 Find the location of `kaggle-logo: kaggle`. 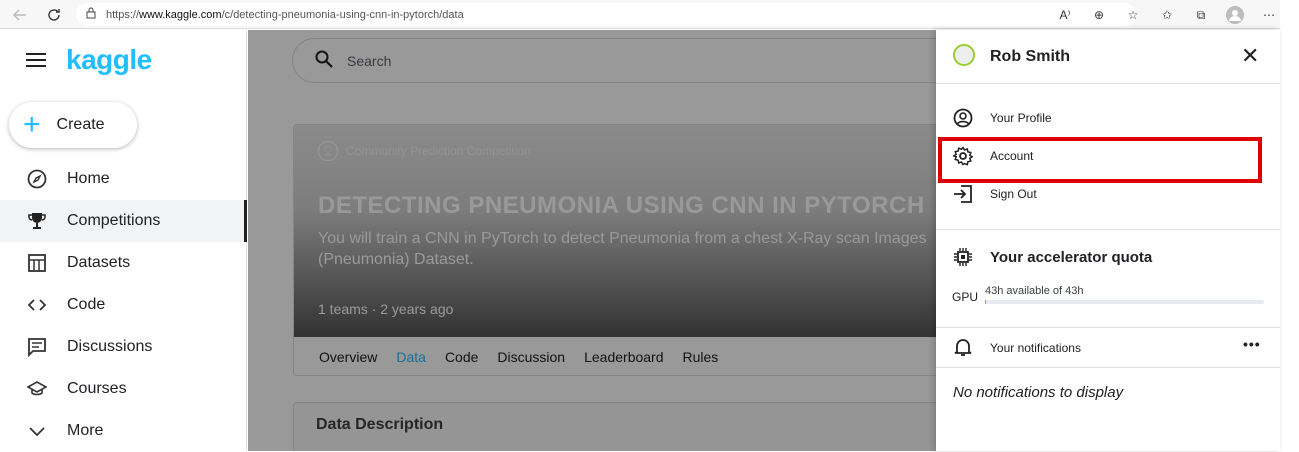

kaggle-logo: kaggle is located at coordinates (109, 60).